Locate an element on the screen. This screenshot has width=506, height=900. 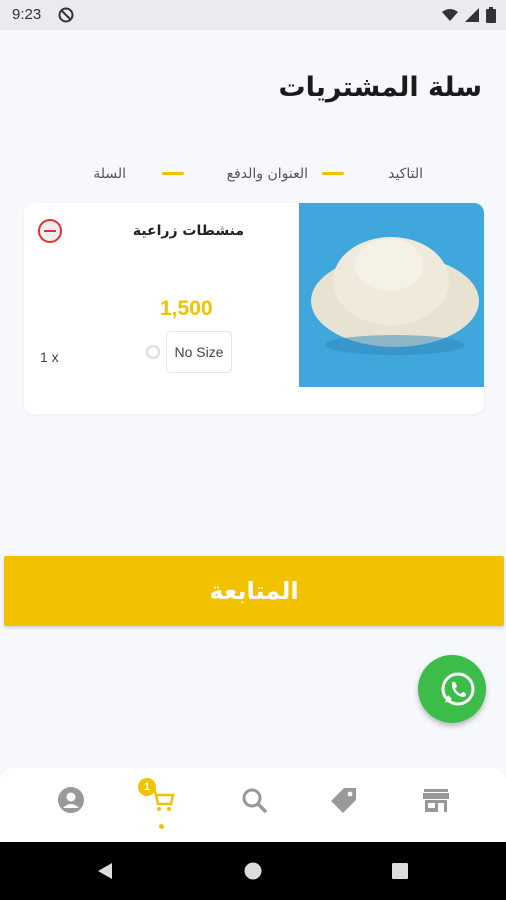
home-icon is located at coordinates (253, 871).